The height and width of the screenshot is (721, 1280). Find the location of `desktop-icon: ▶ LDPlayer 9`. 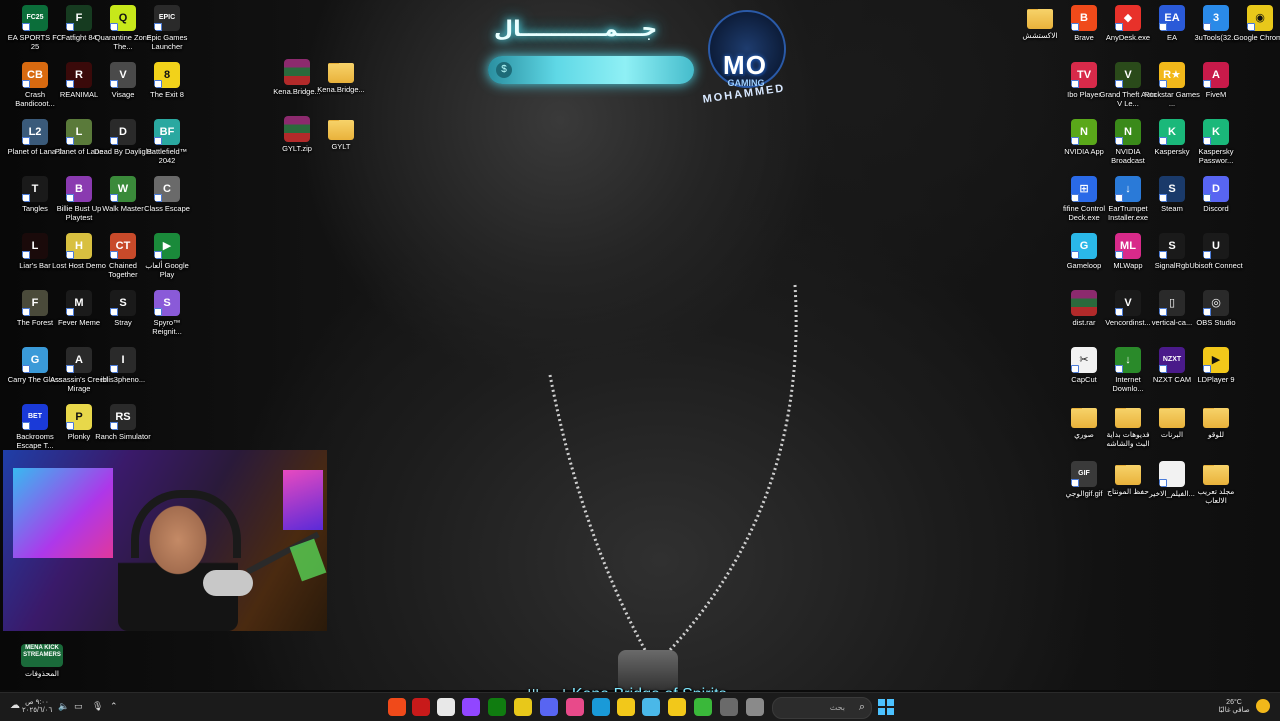

desktop-icon: ▶ LDPlayer 9 is located at coordinates (1216, 372).